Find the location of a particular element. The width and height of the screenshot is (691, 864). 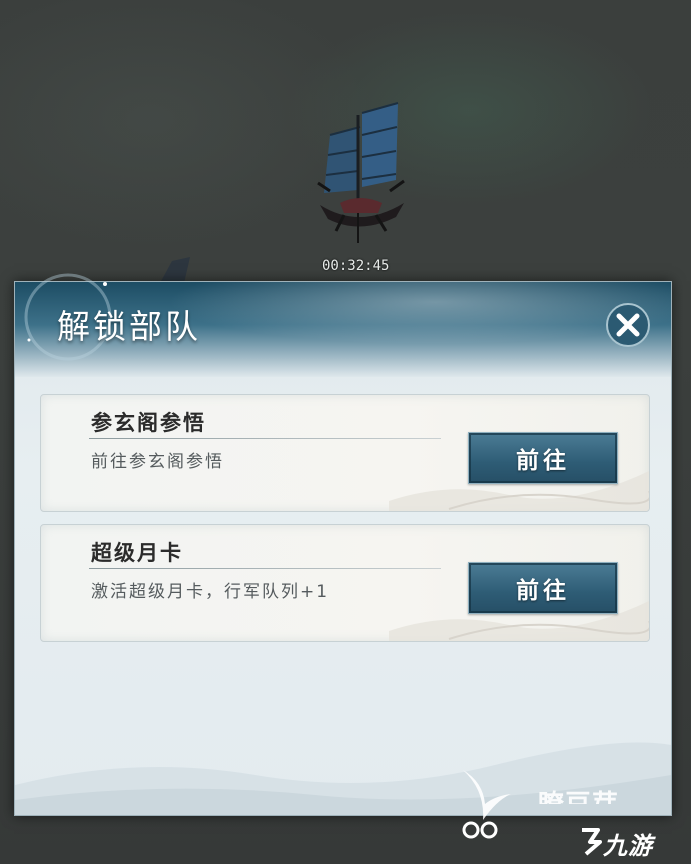

go-button-canxuange: 前往 is located at coordinates (543, 458).